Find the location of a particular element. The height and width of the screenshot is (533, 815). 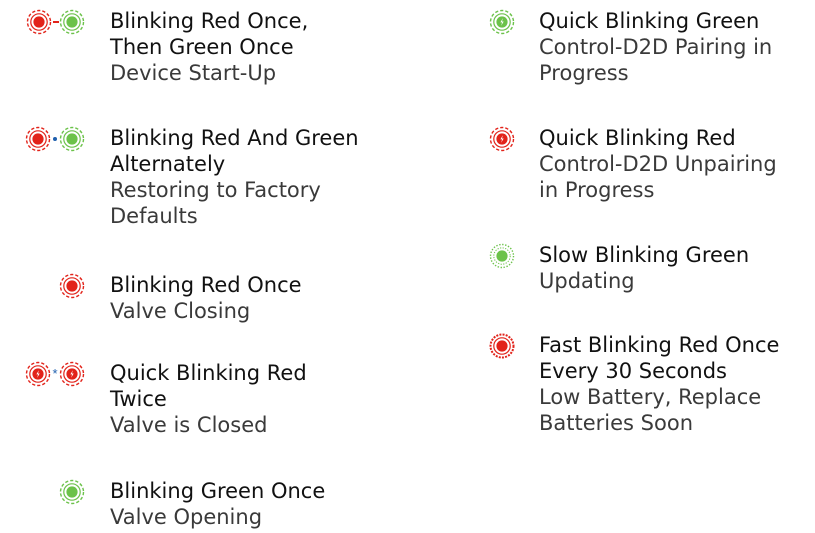

dash-separator is located at coordinates (55, 22).